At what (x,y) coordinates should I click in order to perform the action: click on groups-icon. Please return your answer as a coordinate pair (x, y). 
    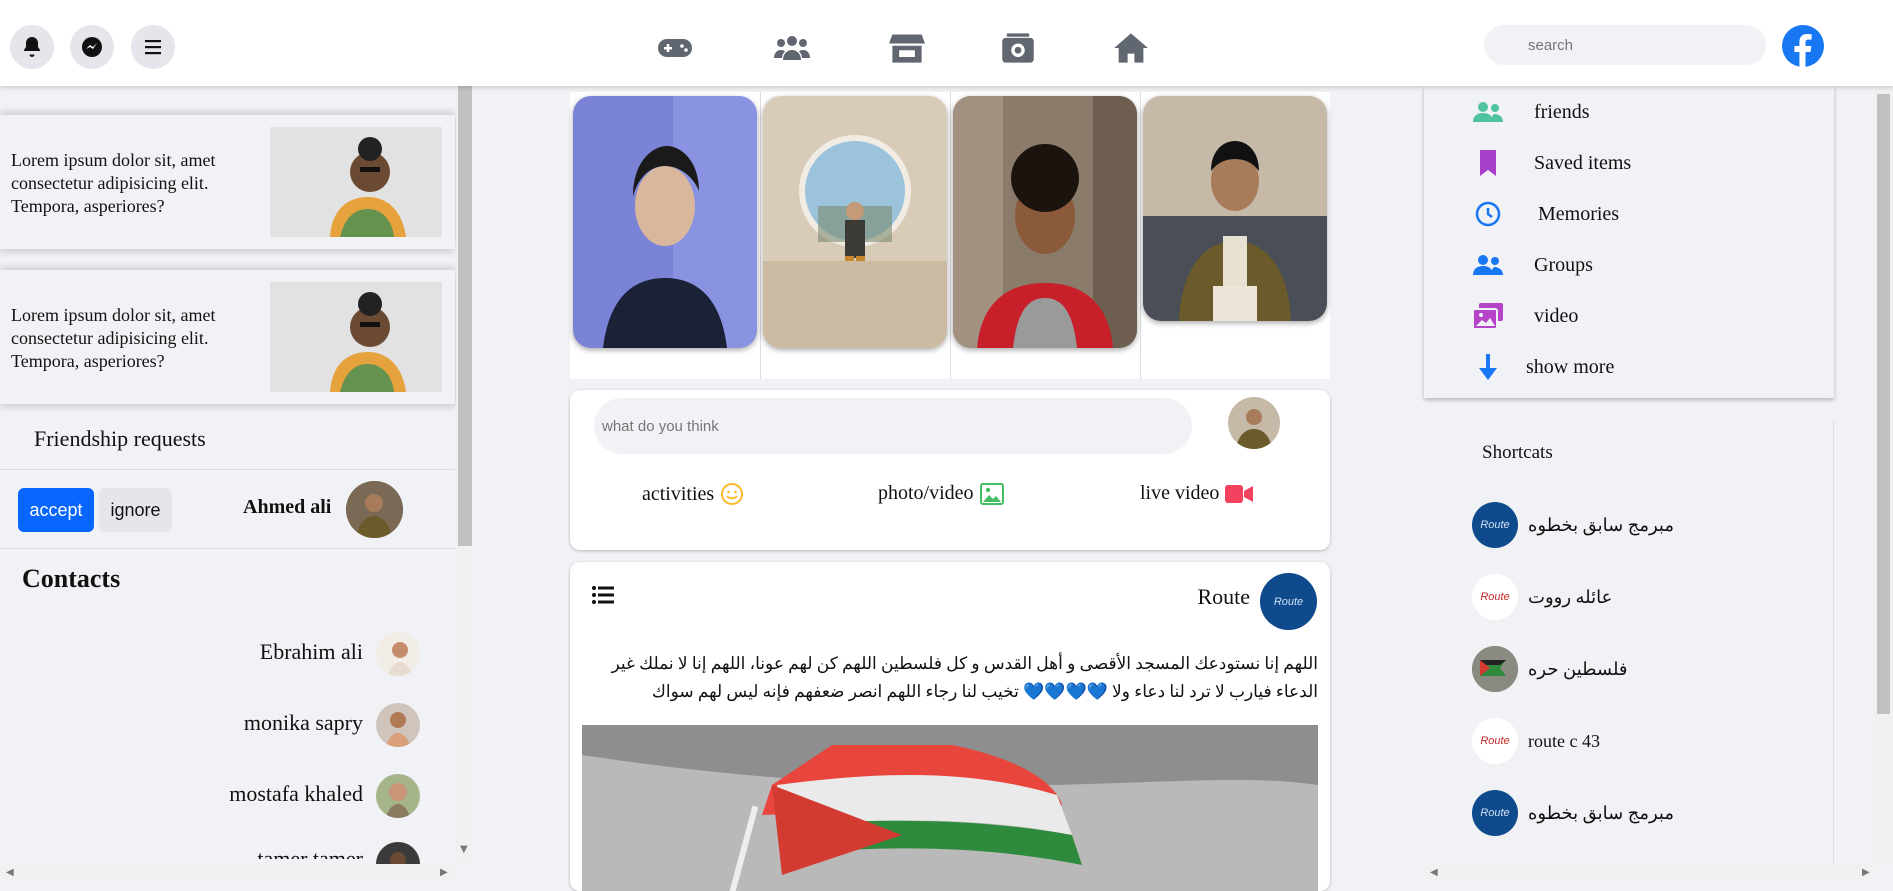
    Looking at the image, I should click on (1488, 265).